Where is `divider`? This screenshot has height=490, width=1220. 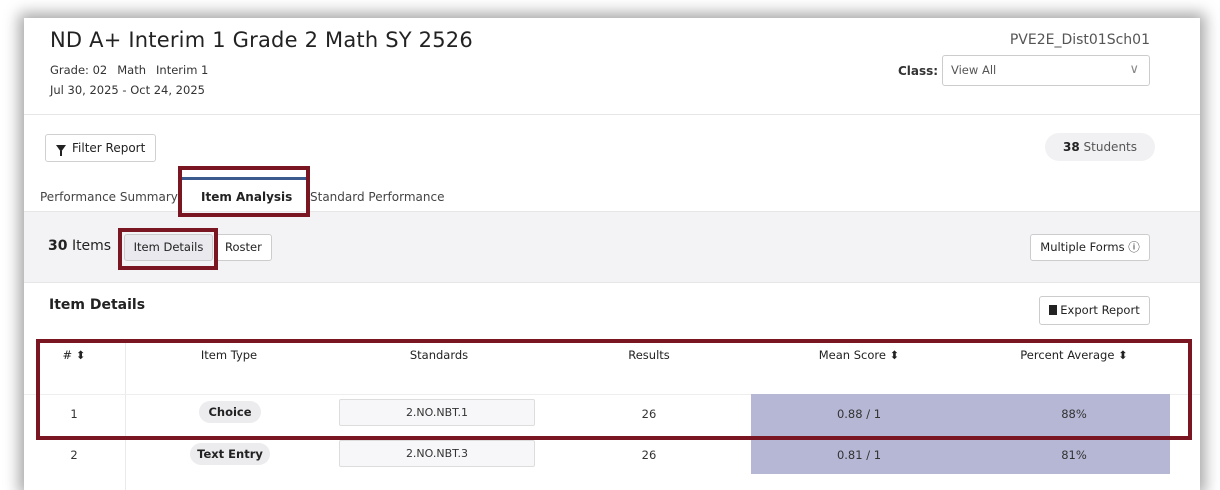 divider is located at coordinates (612, 114).